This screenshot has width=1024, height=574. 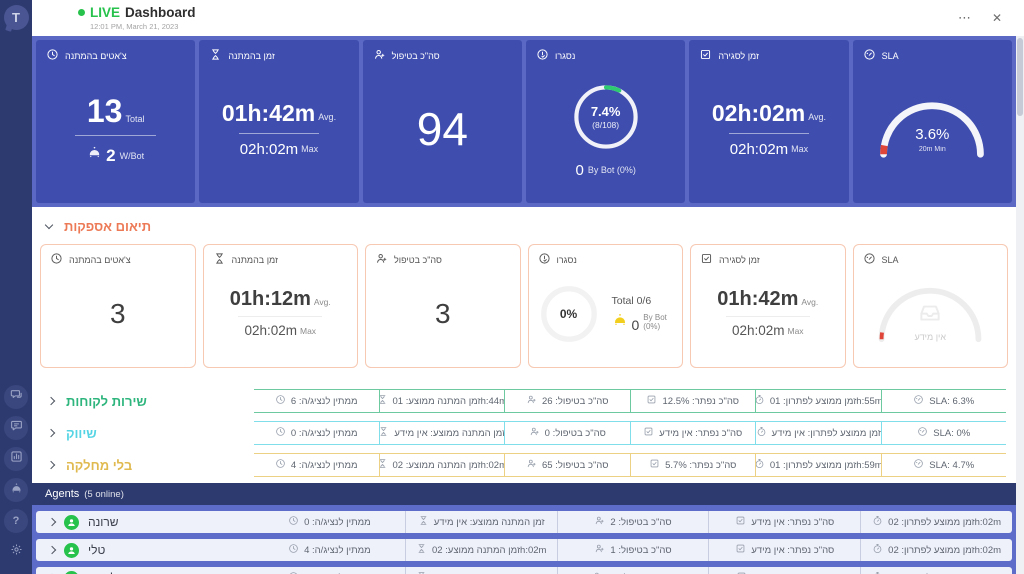 What do you see at coordinates (104, 110) in the screenshot?
I see `chats-total-value: 13` at bounding box center [104, 110].